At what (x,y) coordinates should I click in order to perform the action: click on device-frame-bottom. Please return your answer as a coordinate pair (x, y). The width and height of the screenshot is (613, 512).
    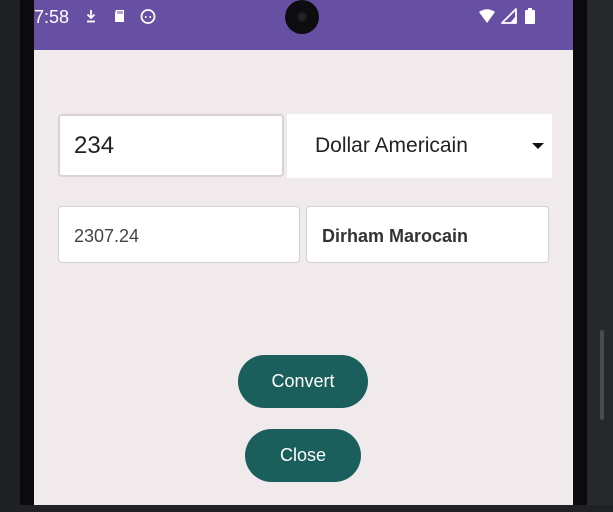
    Looking at the image, I should click on (306, 508).